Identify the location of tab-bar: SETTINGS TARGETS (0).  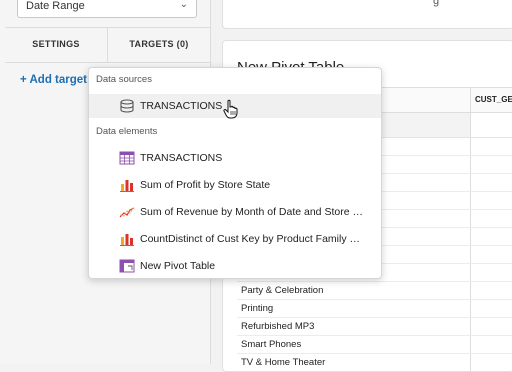
(107, 45).